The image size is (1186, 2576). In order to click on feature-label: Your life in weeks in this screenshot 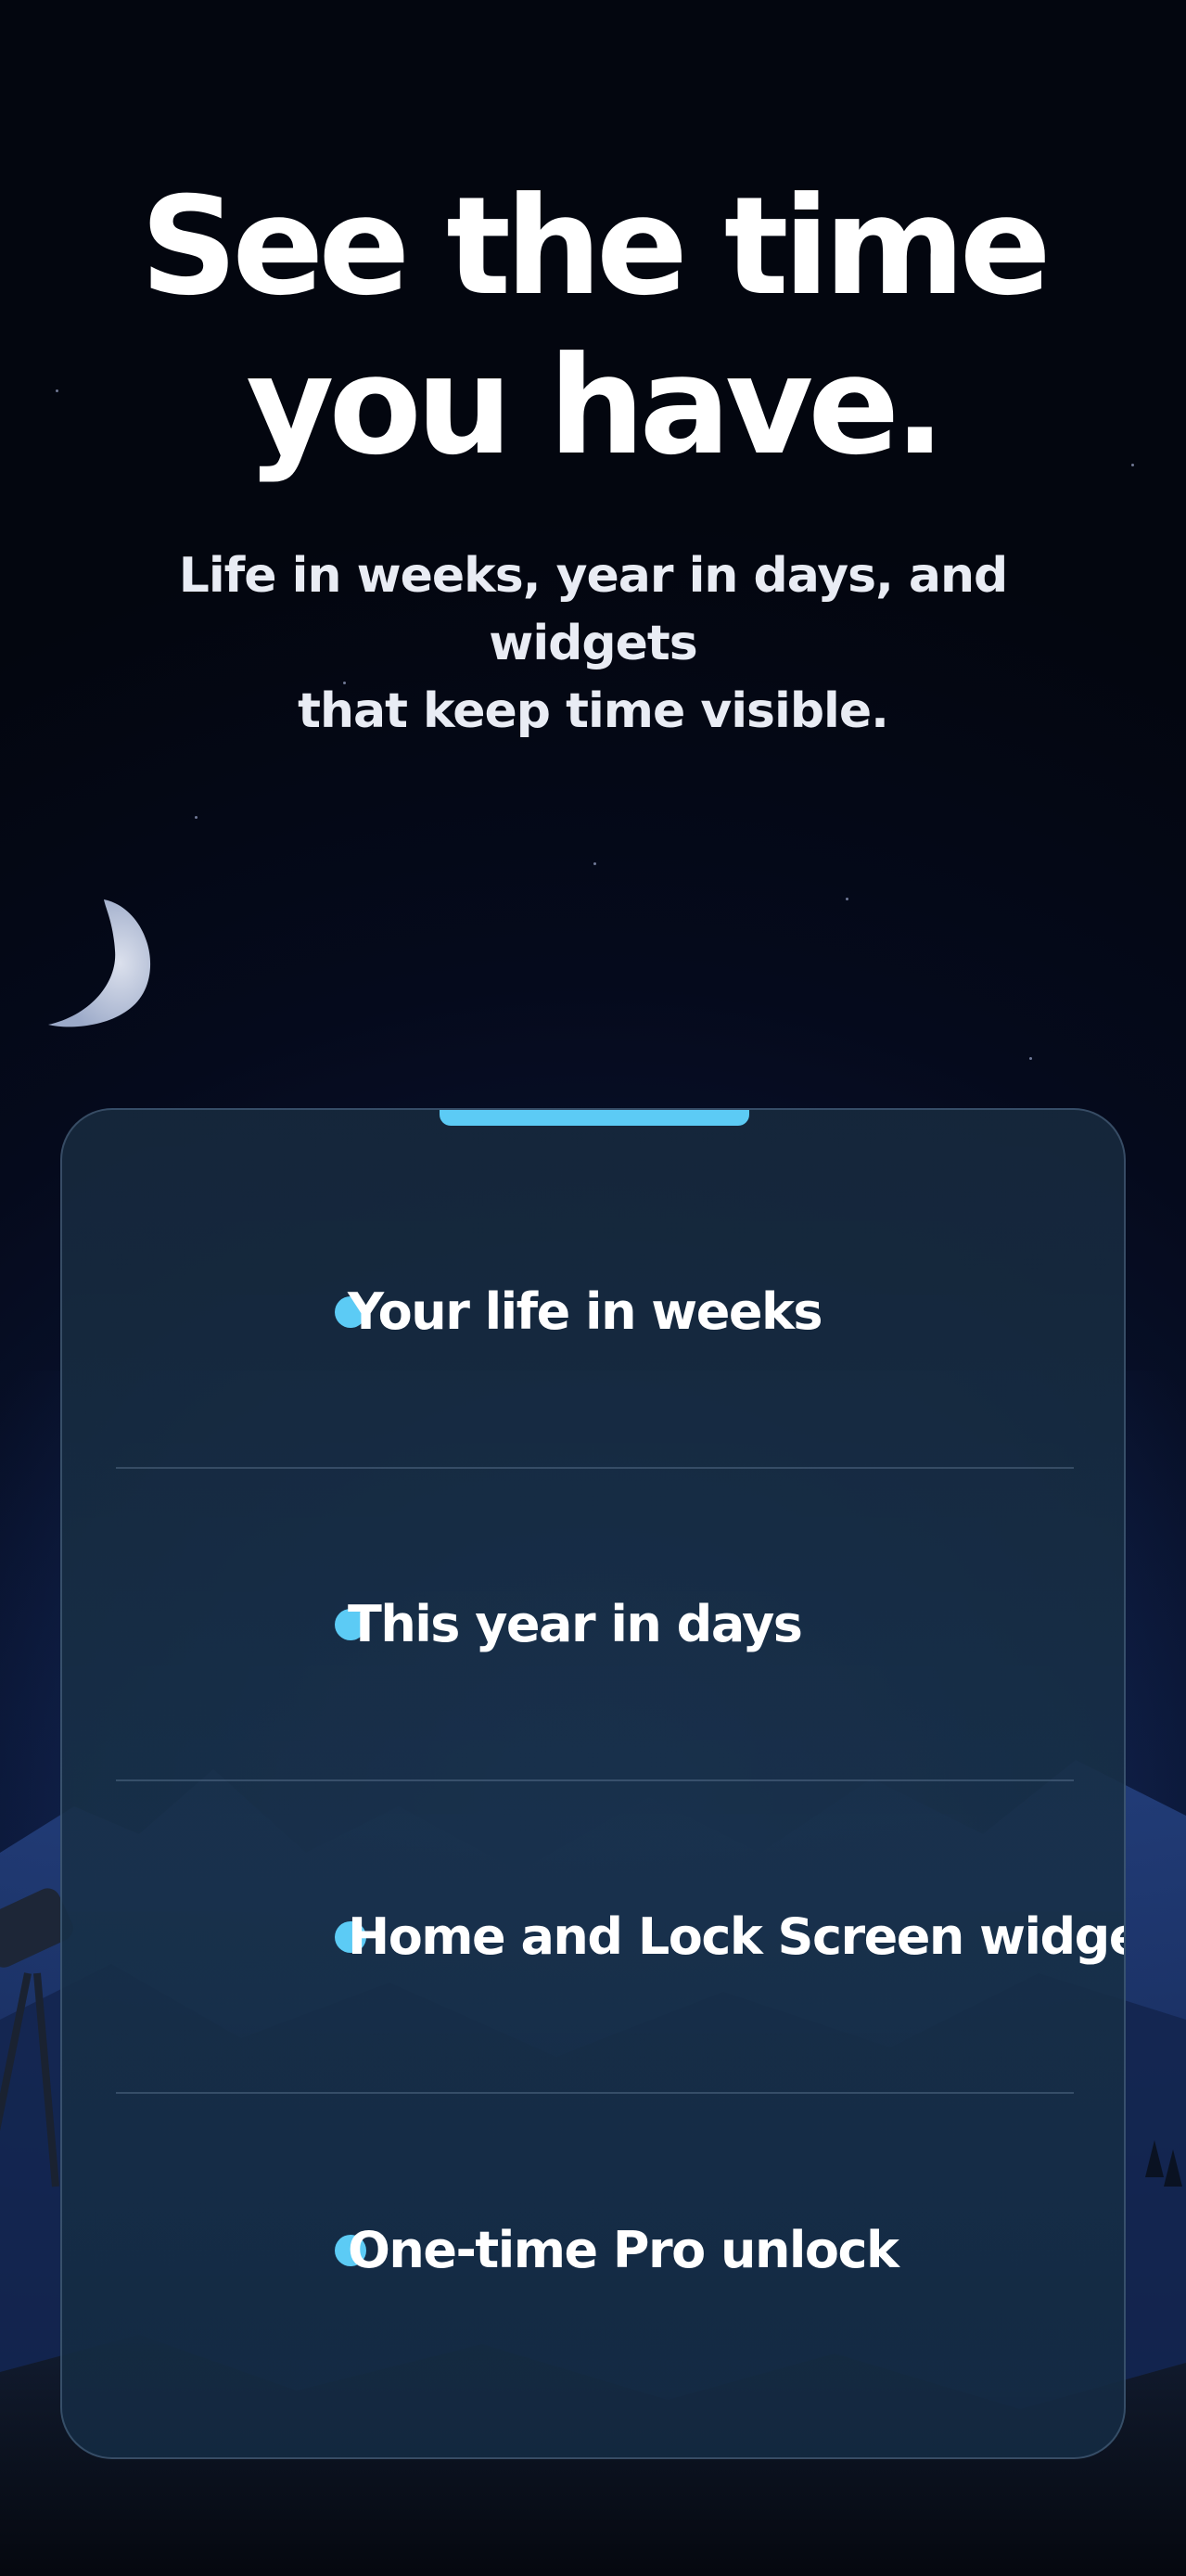, I will do `click(586, 1311)`.